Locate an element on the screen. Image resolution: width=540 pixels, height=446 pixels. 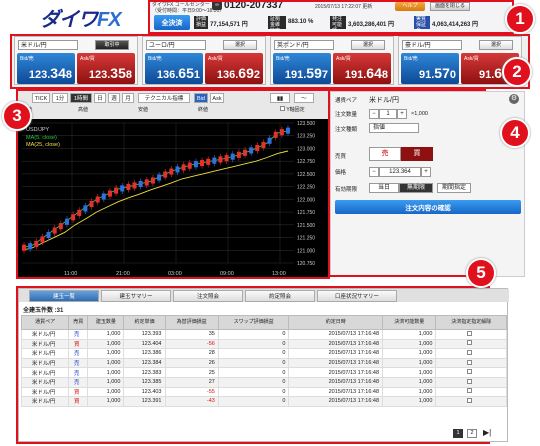
callout-2: 2 is located at coordinates (517, 72).